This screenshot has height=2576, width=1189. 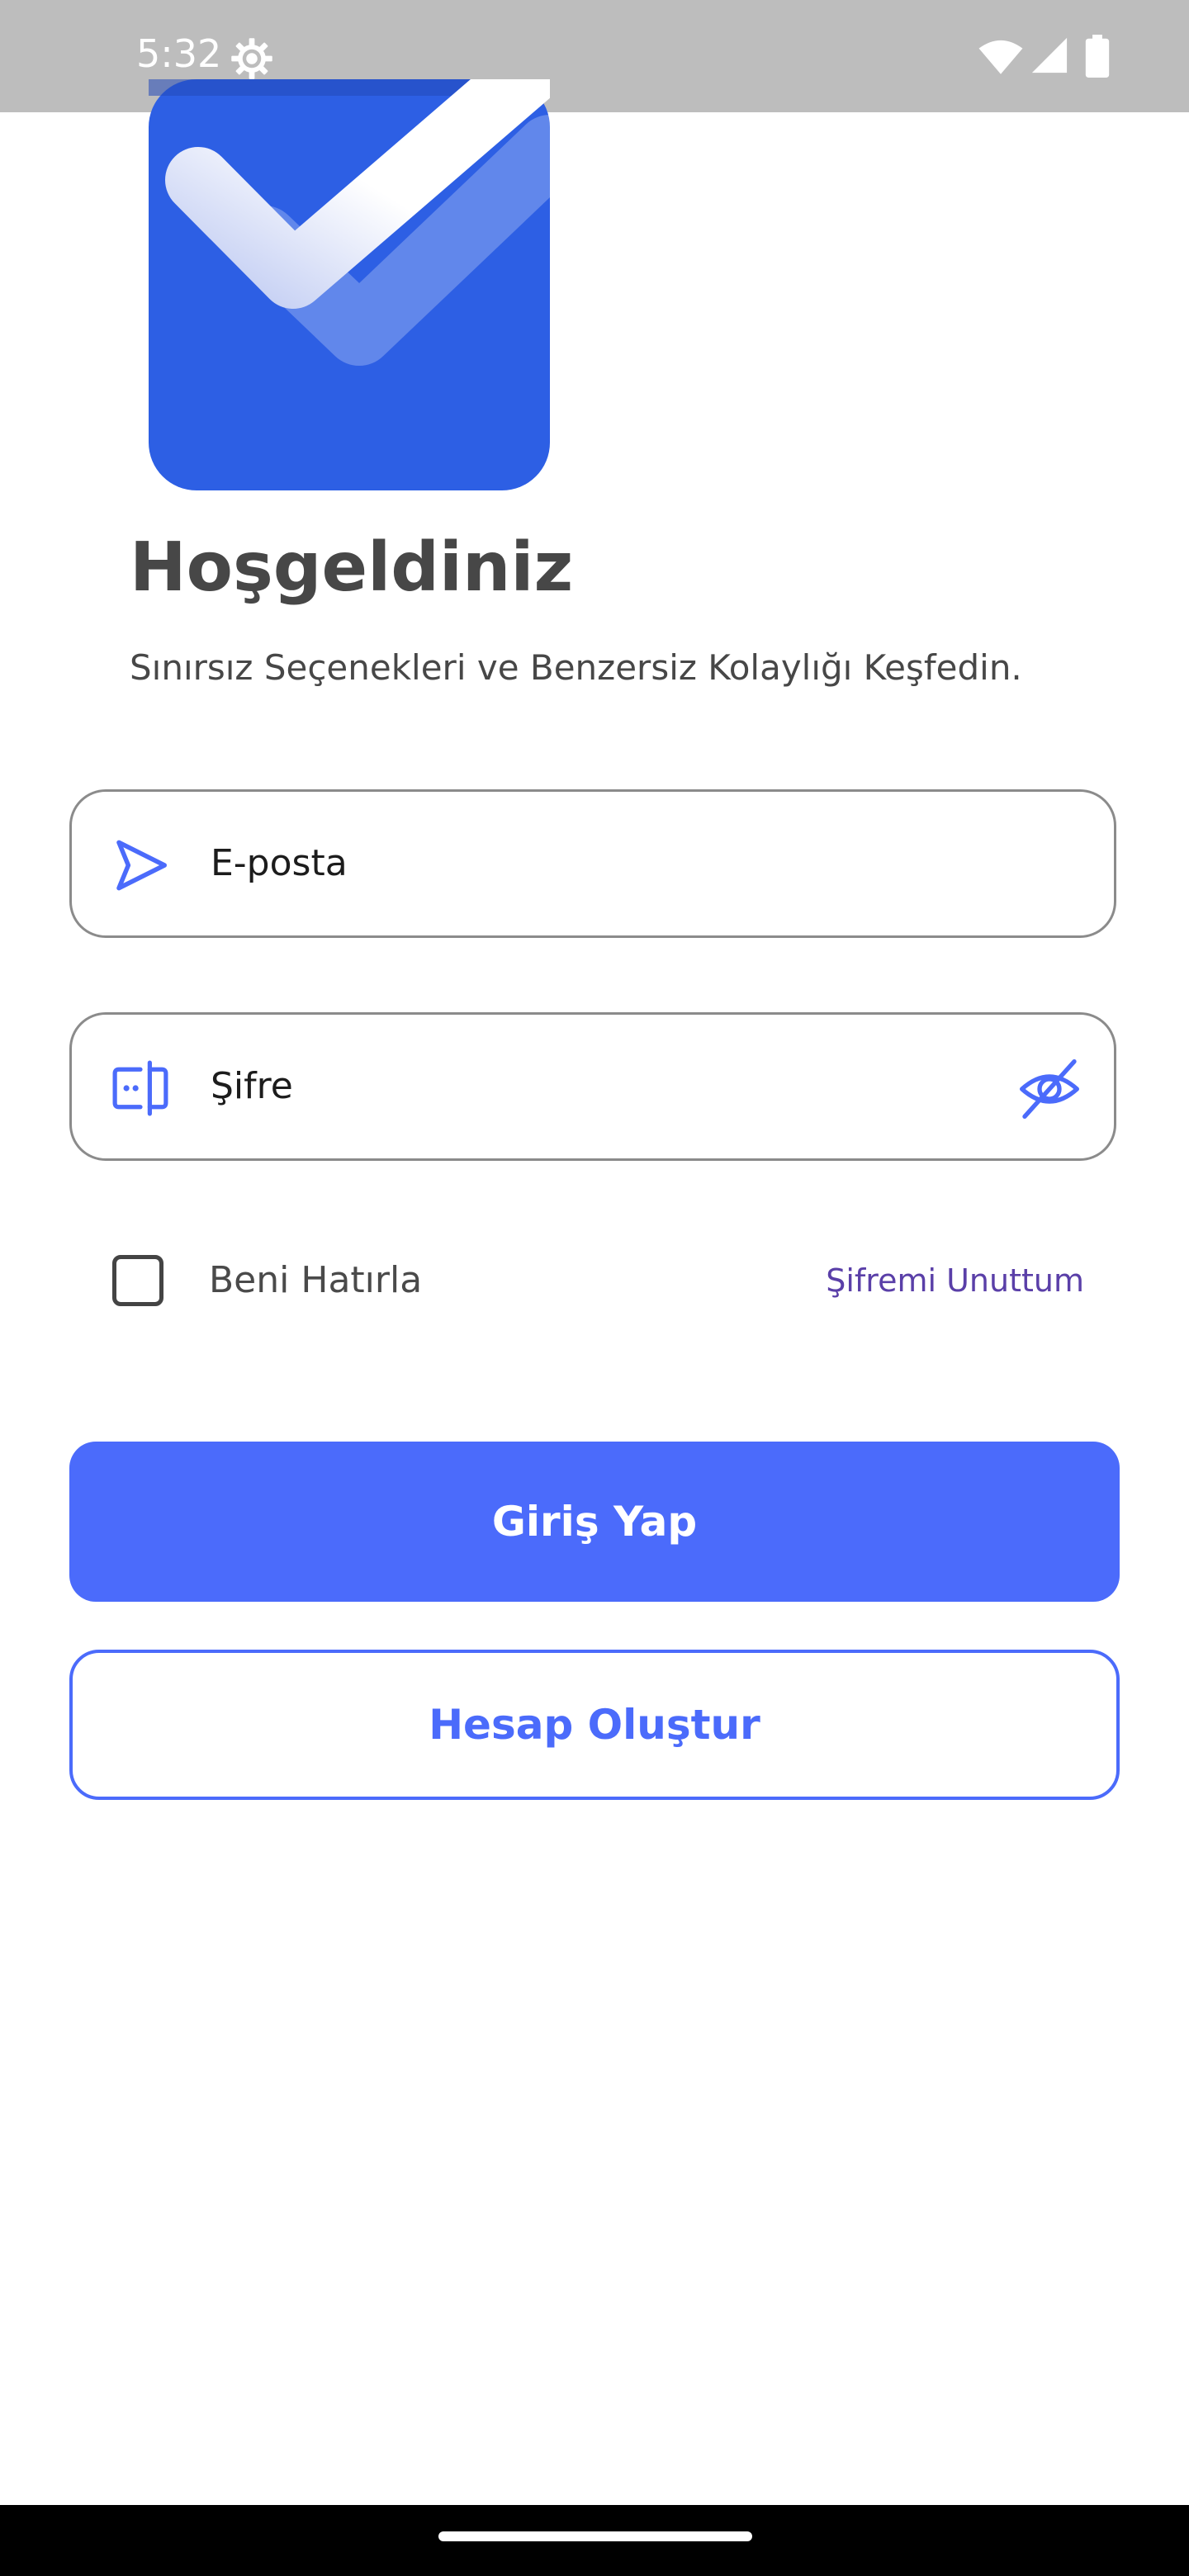 I want to click on eye-off-icon, so click(x=1049, y=1089).